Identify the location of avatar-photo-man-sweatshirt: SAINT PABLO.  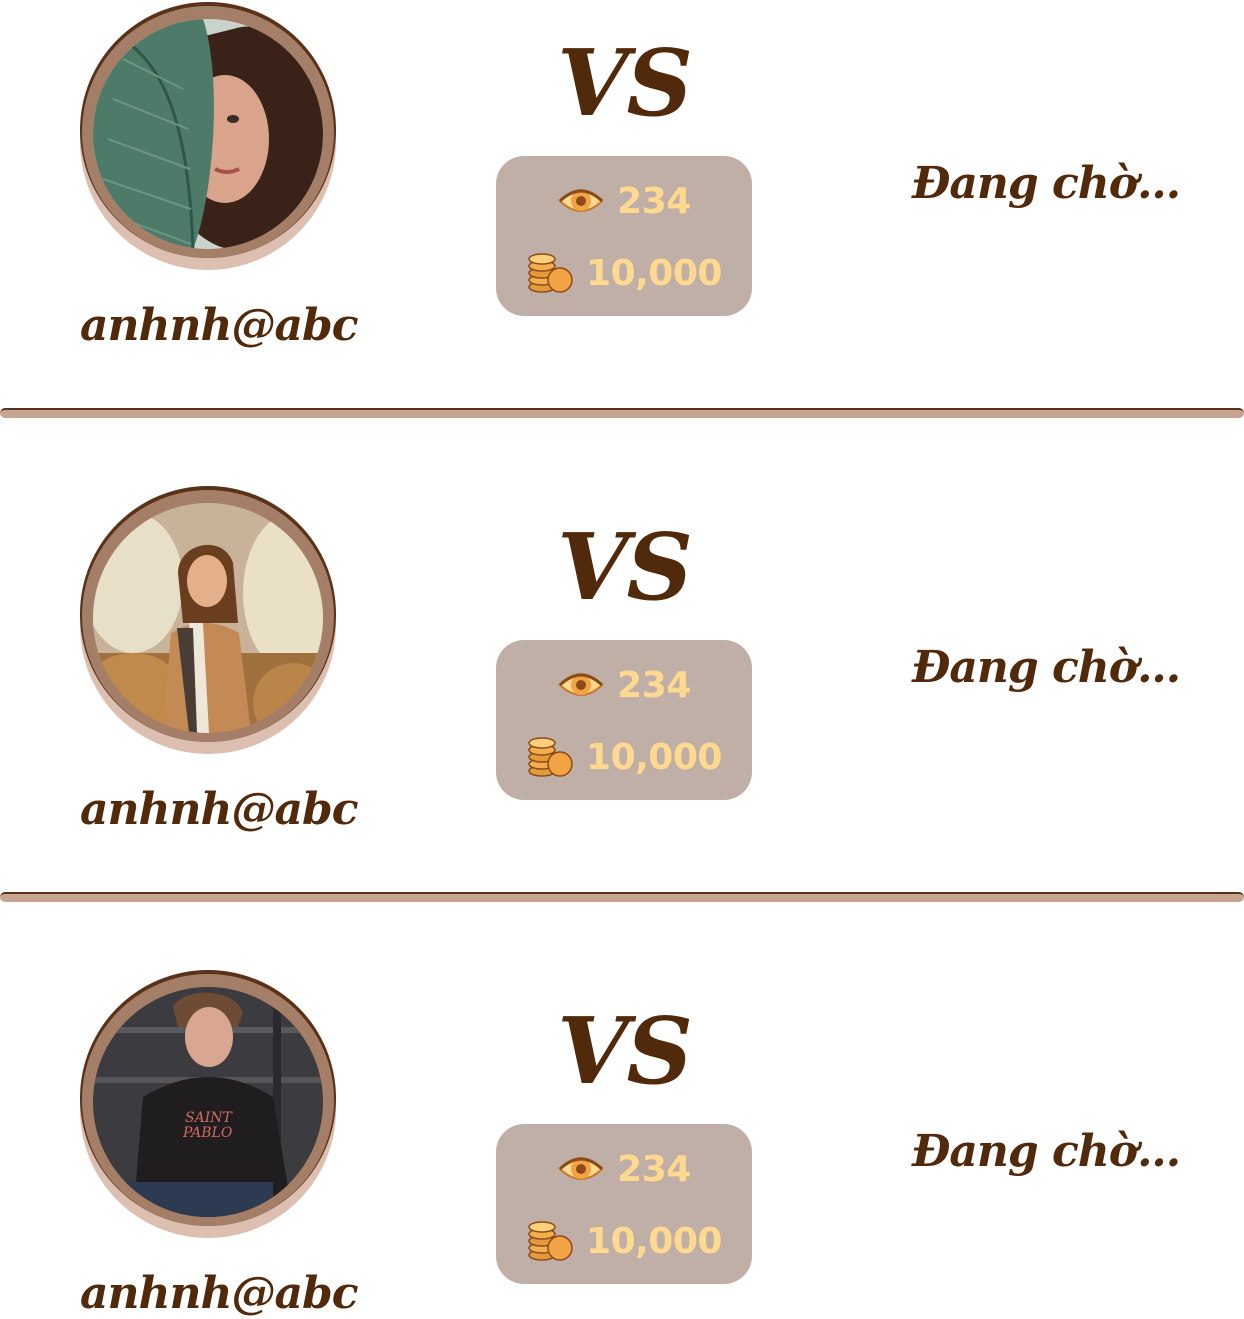
(208, 1102).